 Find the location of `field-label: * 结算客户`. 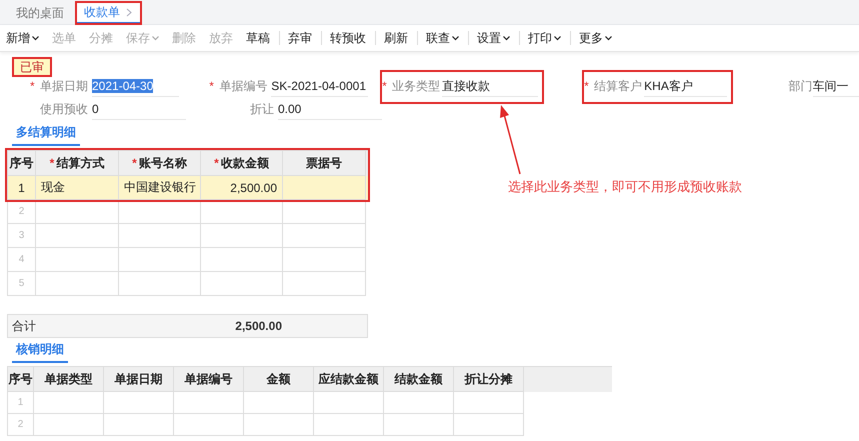

field-label: * 结算客户 is located at coordinates (612, 86).